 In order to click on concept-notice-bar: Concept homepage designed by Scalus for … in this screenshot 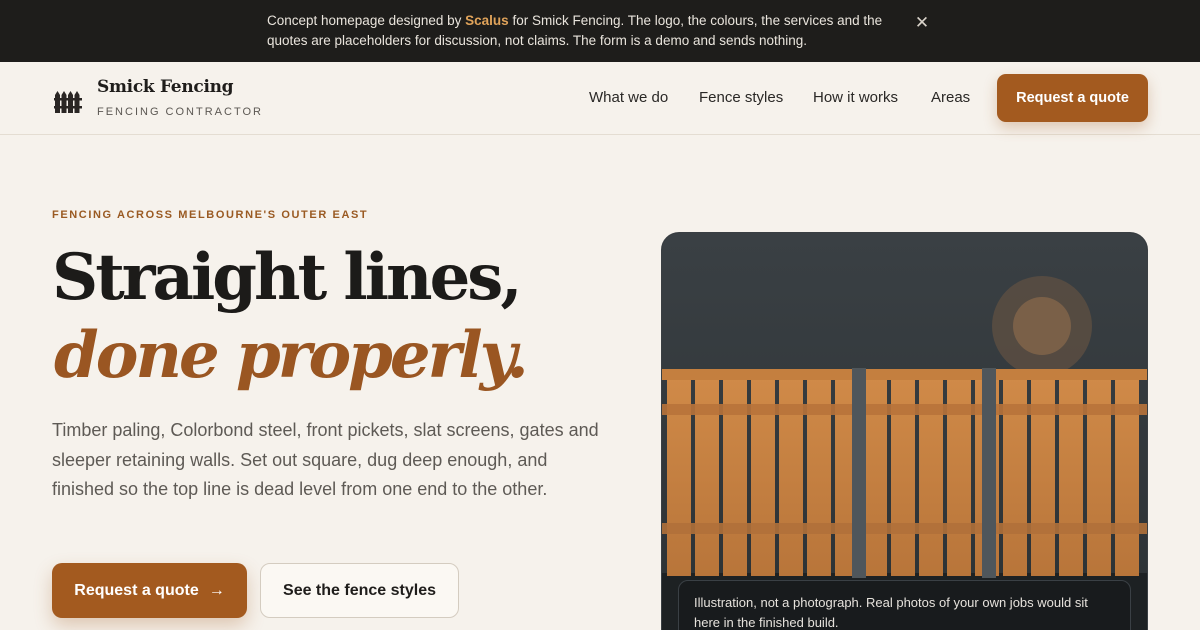, I will do `click(600, 31)`.